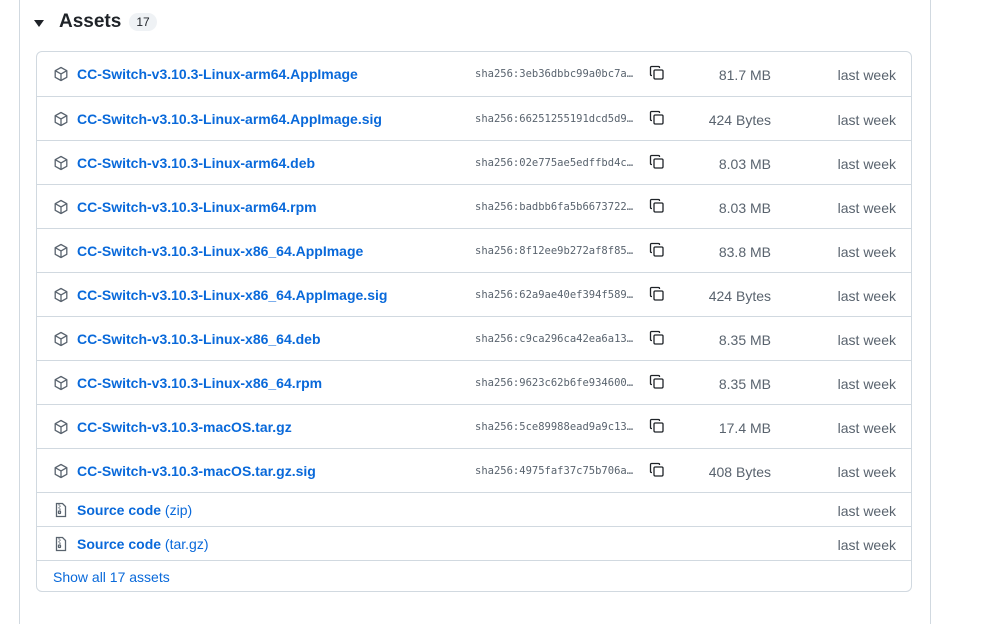  I want to click on source-code-link: Source code (zip), so click(134, 510).